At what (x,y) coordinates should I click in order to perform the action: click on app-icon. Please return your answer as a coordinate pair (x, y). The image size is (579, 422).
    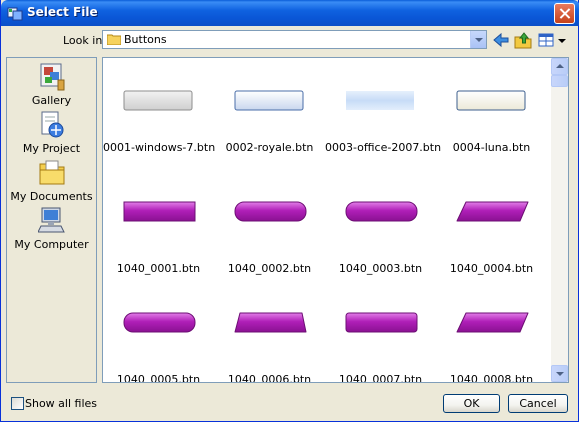
    Looking at the image, I should click on (15, 14).